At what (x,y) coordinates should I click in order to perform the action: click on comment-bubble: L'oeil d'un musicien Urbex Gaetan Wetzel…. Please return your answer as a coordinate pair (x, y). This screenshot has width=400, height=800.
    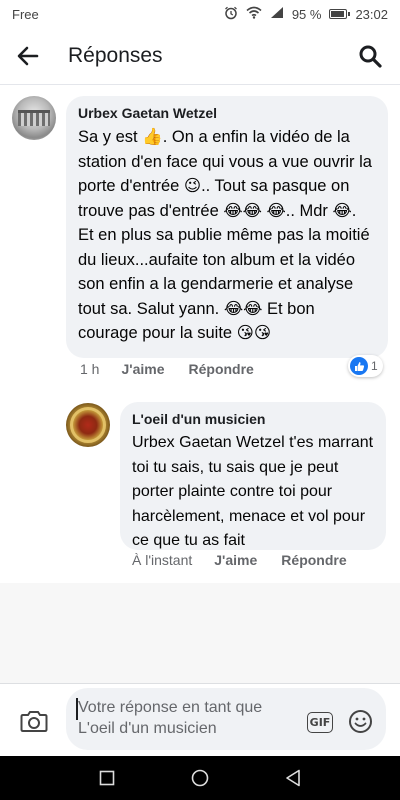
    Looking at the image, I should click on (253, 476).